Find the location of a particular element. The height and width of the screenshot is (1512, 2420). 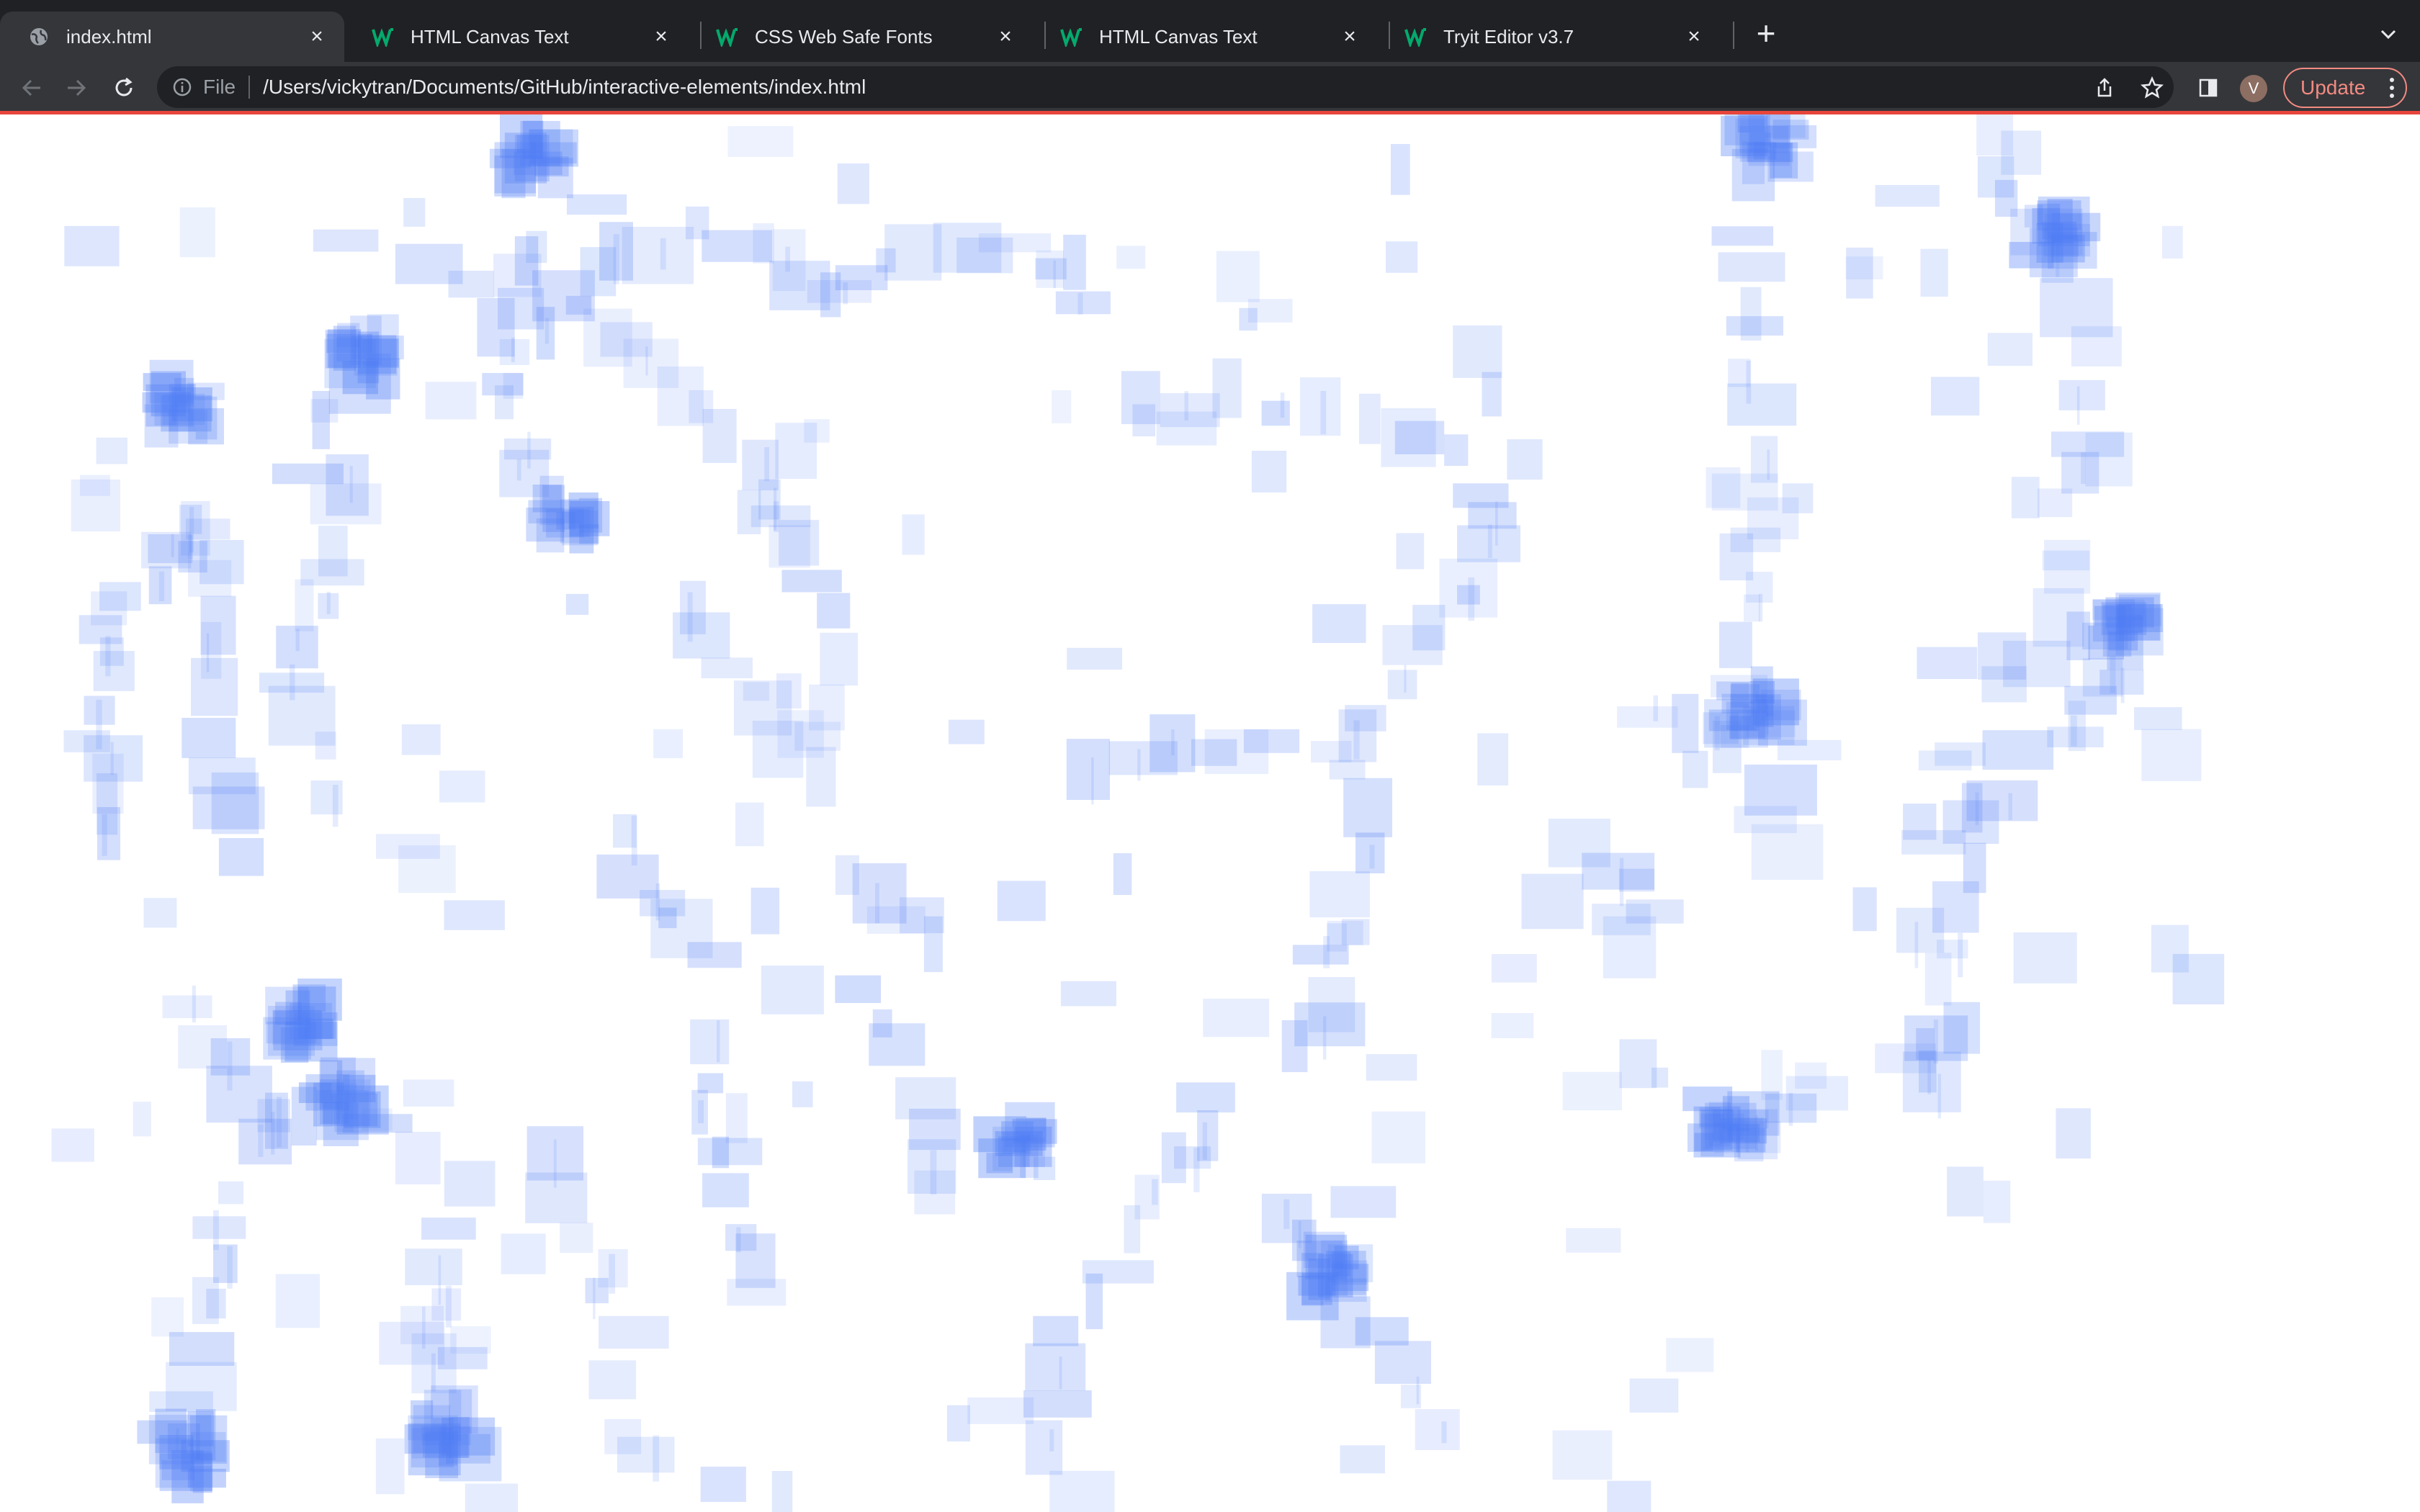

globe-icon is located at coordinates (38, 36).